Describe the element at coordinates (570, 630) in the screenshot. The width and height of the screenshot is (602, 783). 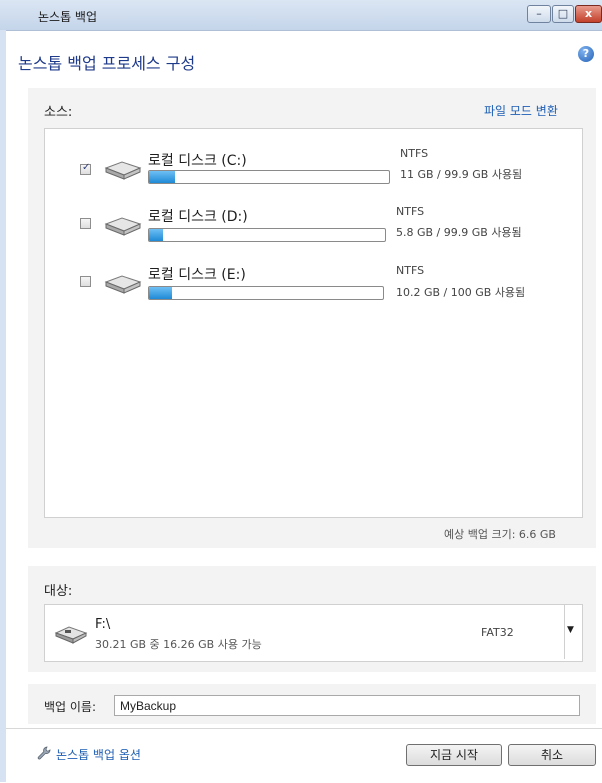
I see `chevron-down-icon: ▼` at that location.